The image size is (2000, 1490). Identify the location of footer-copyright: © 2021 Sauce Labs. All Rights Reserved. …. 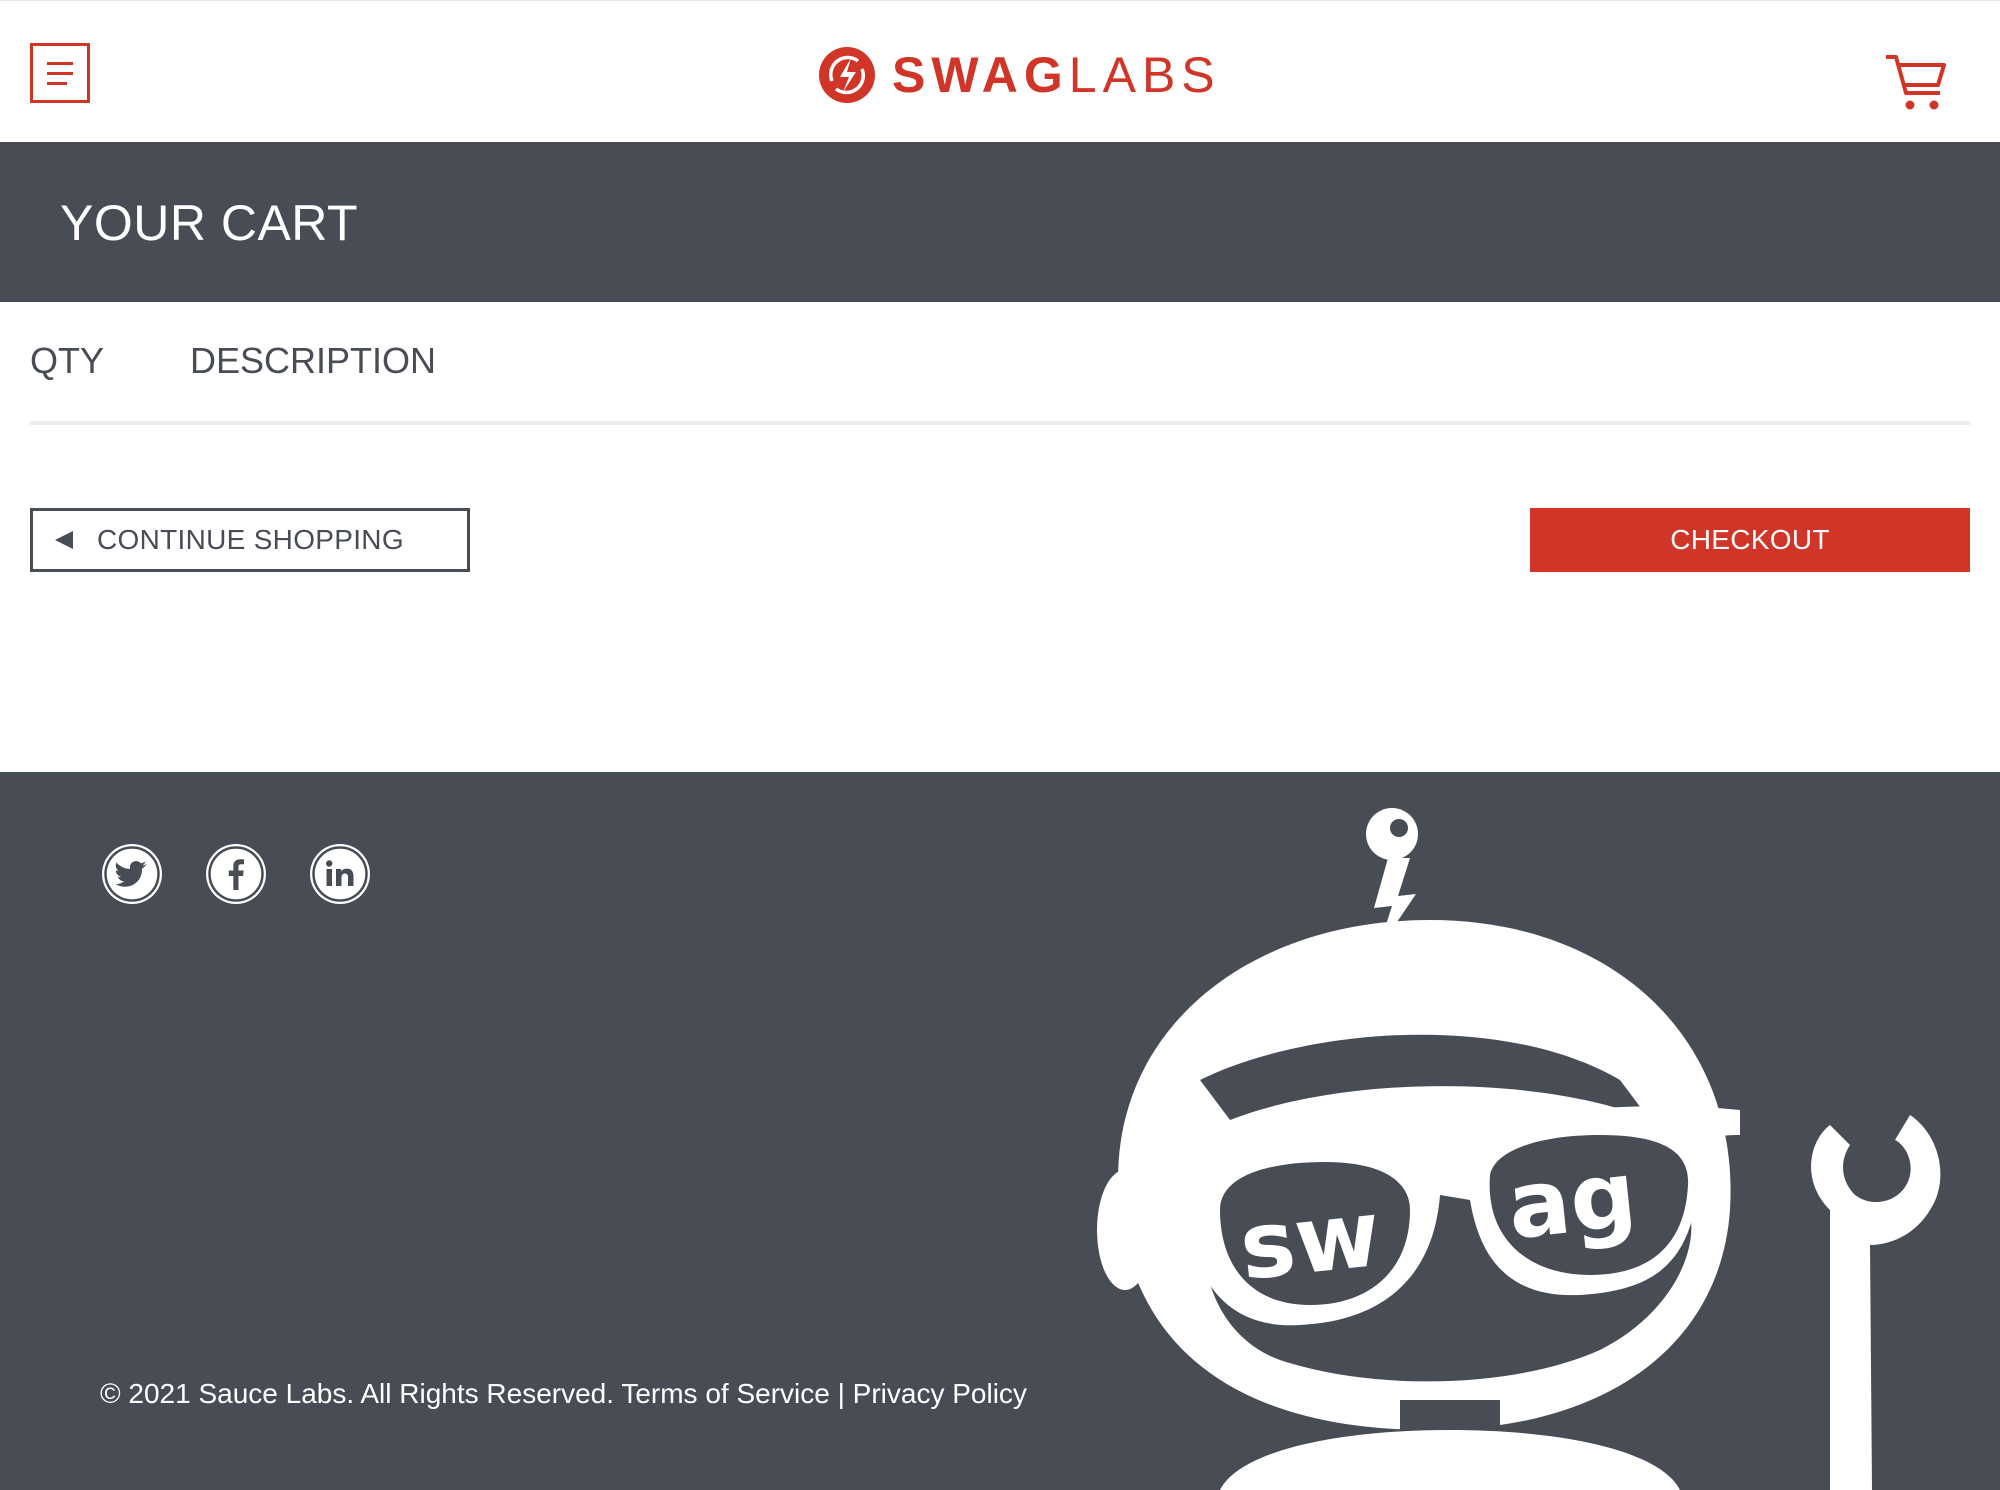
(563, 1394).